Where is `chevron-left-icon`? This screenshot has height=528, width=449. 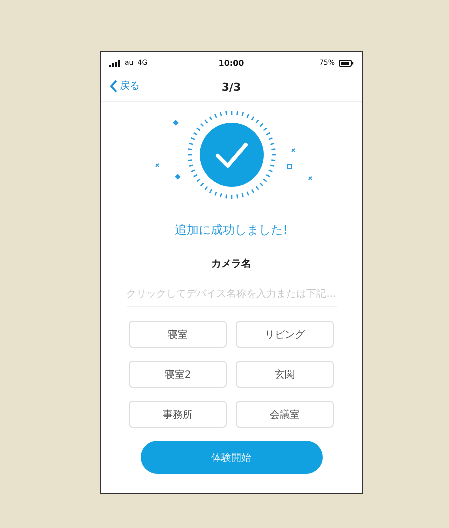 chevron-left-icon is located at coordinates (114, 86).